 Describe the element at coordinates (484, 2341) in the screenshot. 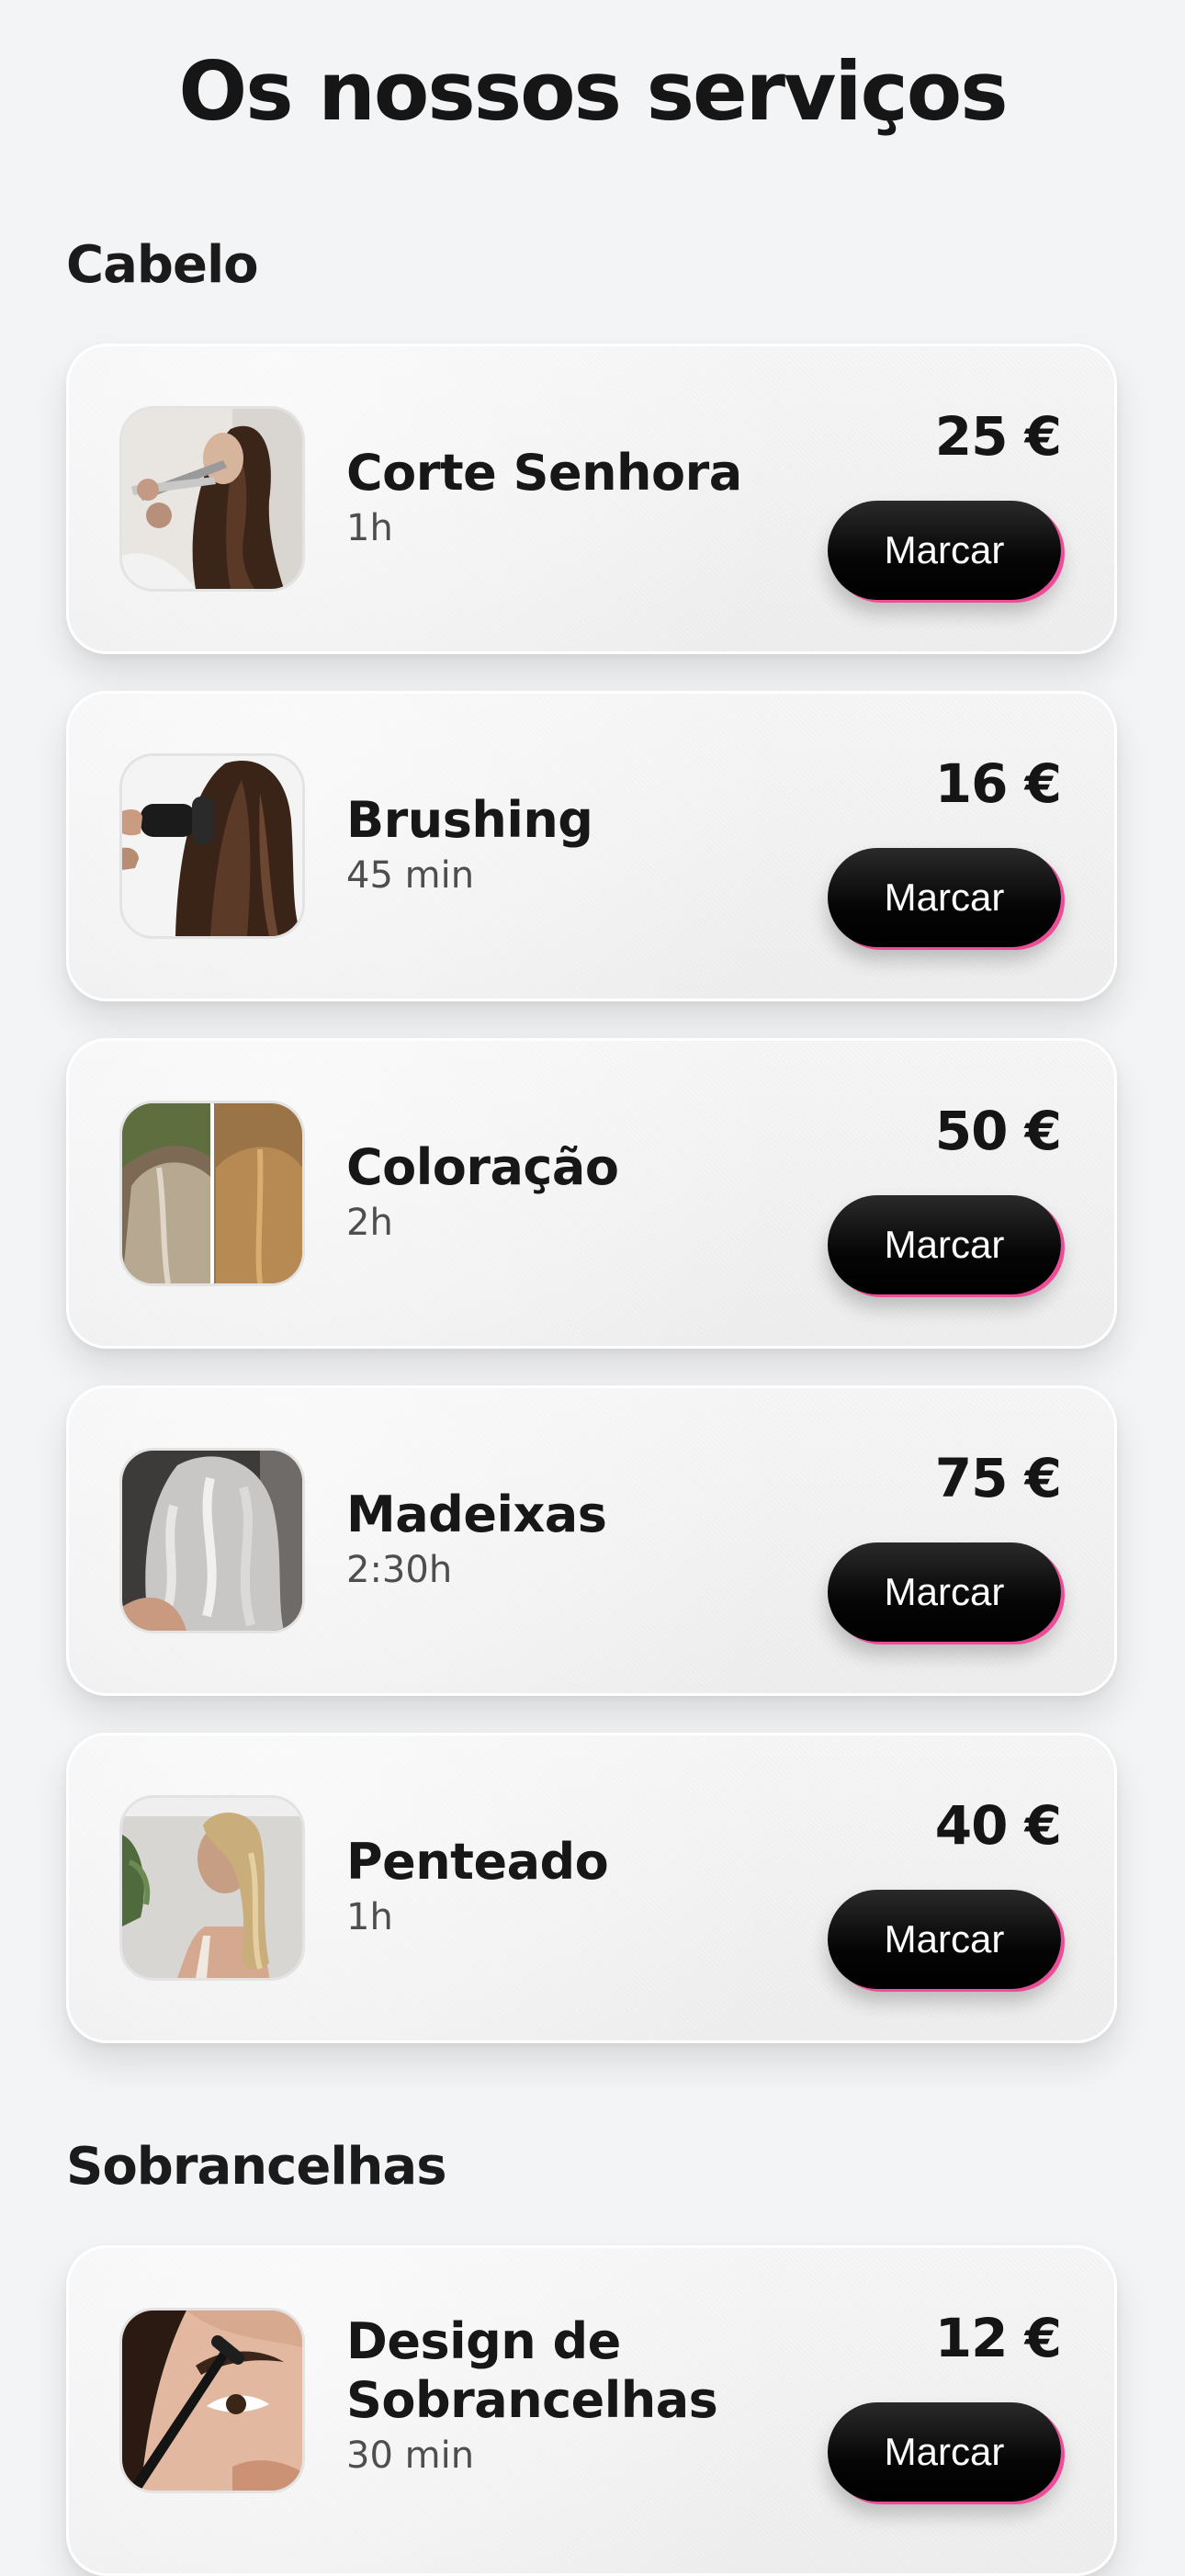

I see `service-name-line-1: Design de` at that location.